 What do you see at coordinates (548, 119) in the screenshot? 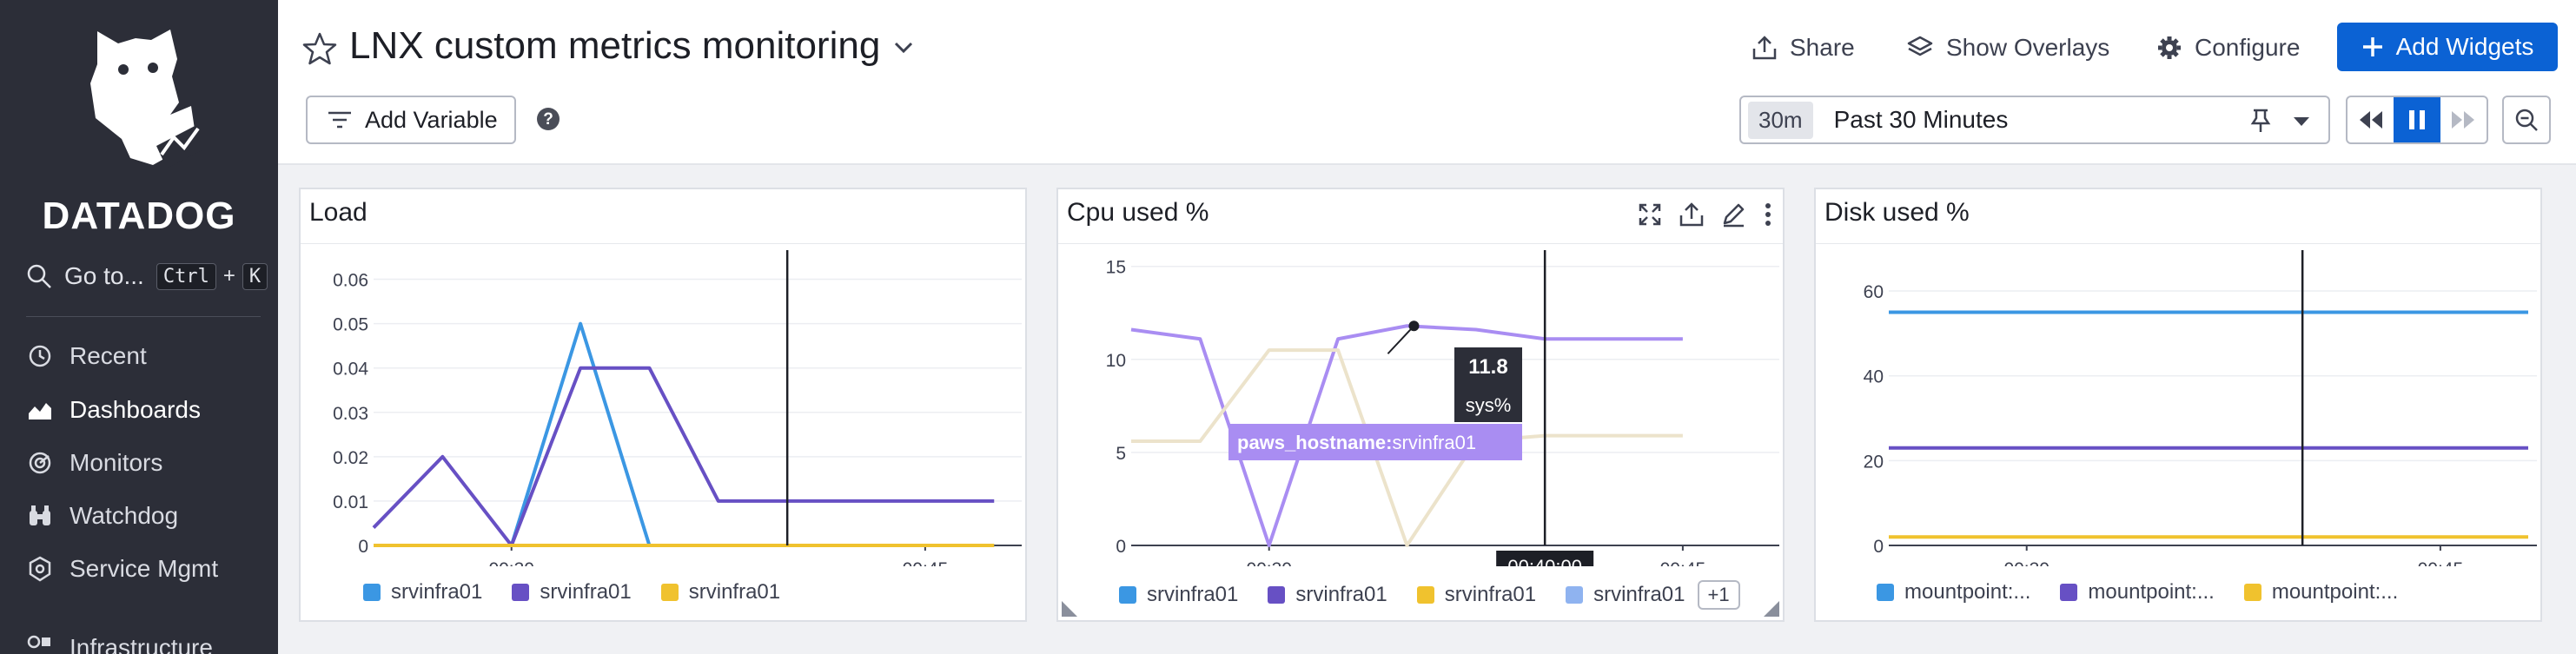
I see `help-icon: ?` at bounding box center [548, 119].